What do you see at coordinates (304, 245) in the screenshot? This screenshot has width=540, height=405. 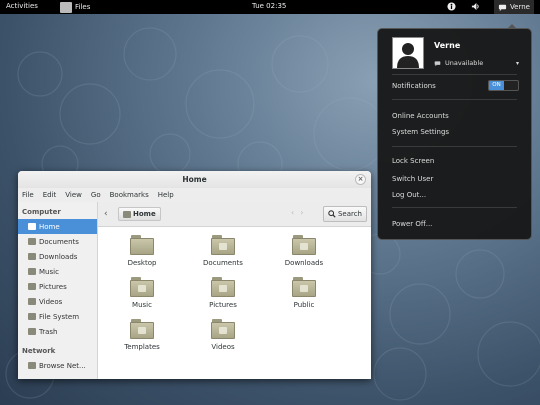 I see `folder-downloads-icon` at bounding box center [304, 245].